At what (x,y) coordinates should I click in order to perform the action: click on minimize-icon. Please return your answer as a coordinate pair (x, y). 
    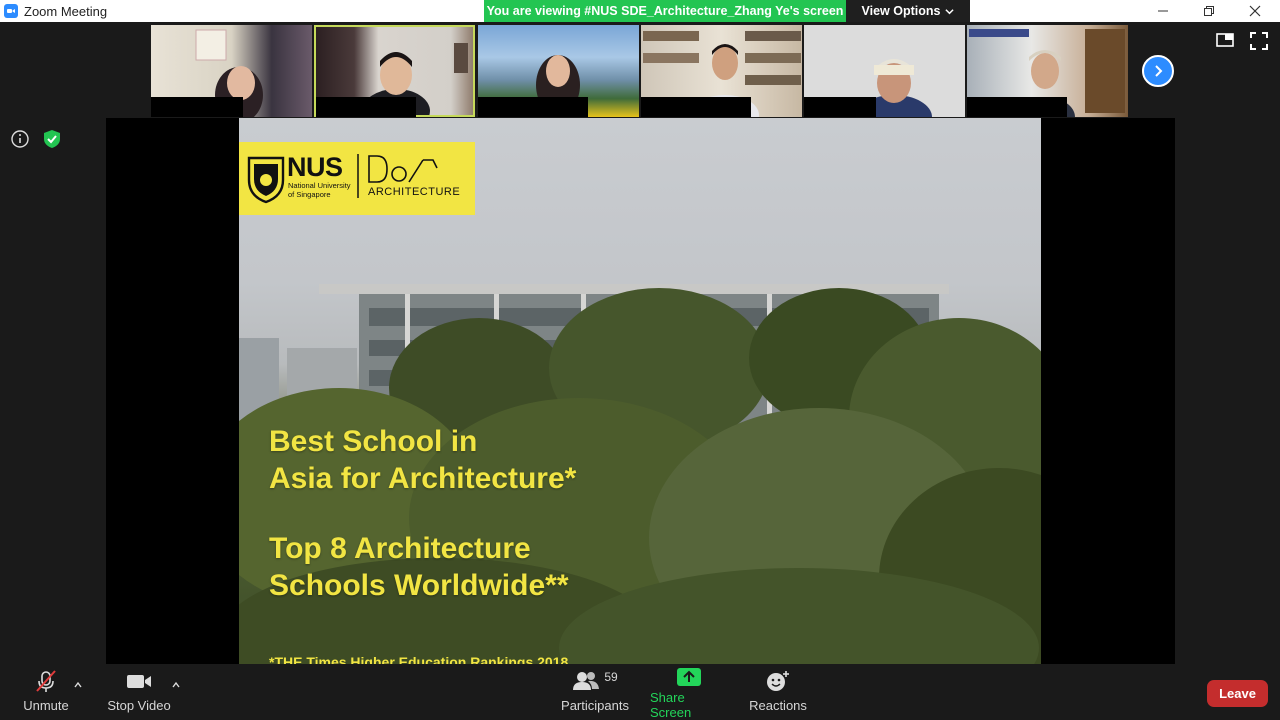
    Looking at the image, I should click on (1163, 11).